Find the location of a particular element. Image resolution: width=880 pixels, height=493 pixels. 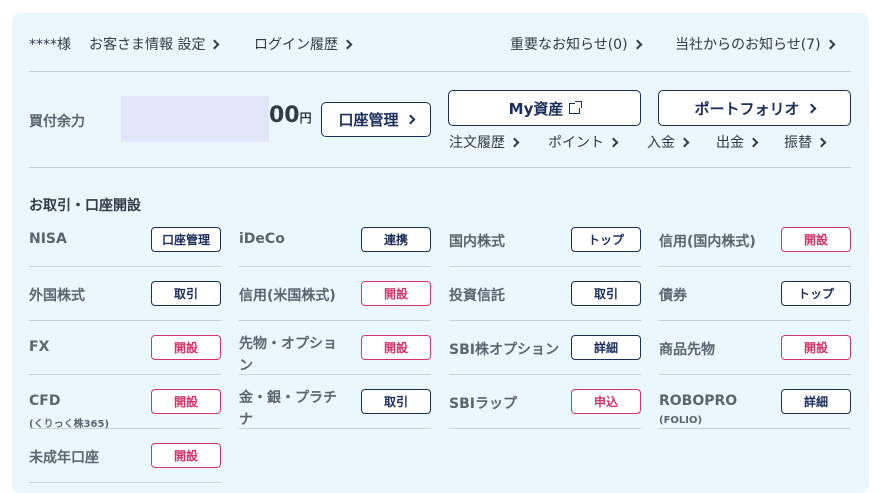

item-label: SBI株オプション is located at coordinates (504, 350).